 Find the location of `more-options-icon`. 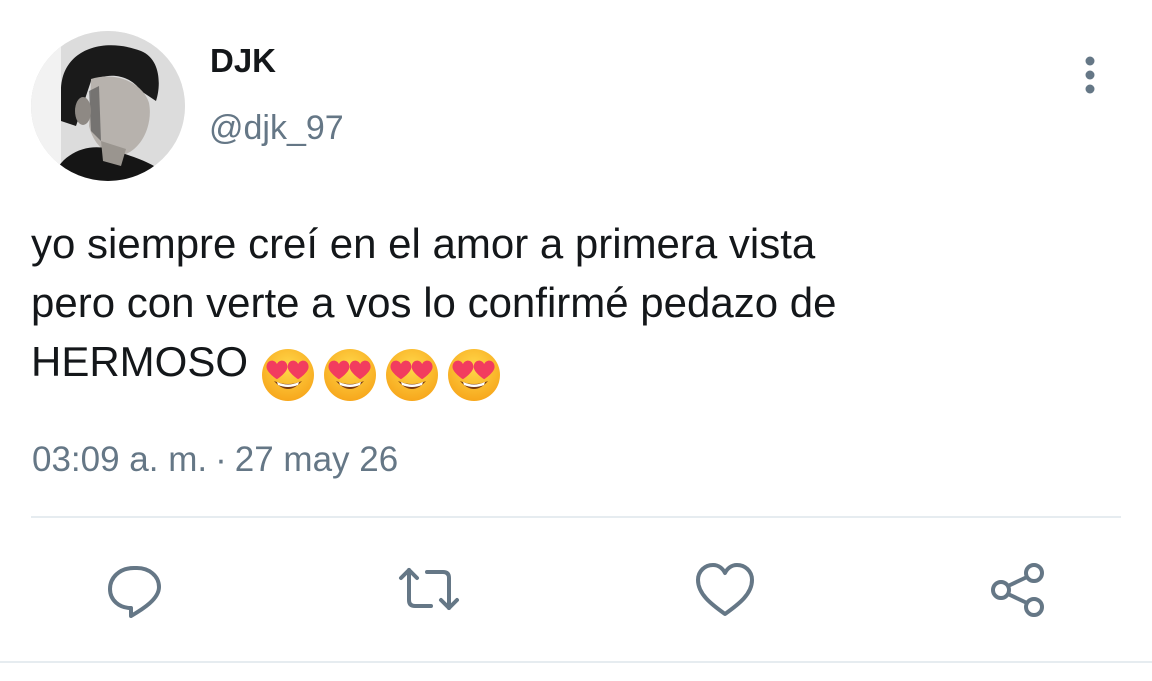

more-options-icon is located at coordinates (1090, 76).